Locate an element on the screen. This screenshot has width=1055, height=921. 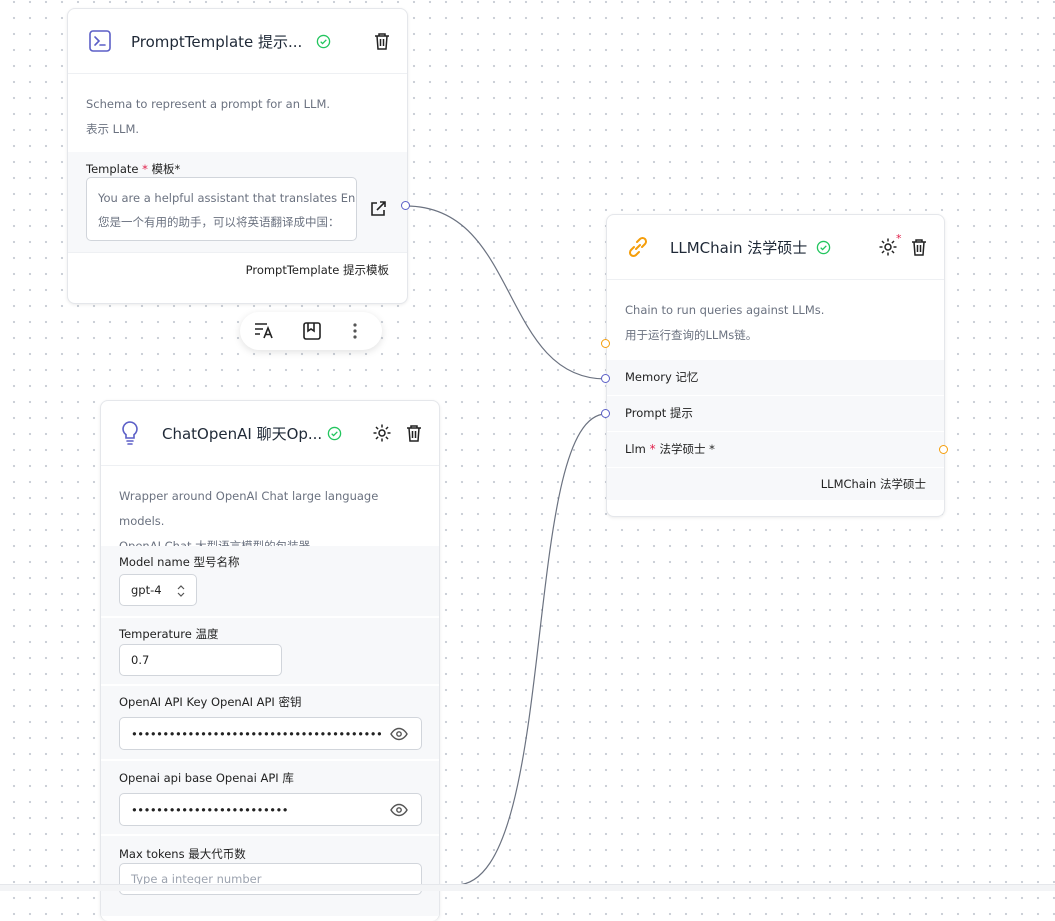
memory-label: Memory 记忆 is located at coordinates (662, 377).